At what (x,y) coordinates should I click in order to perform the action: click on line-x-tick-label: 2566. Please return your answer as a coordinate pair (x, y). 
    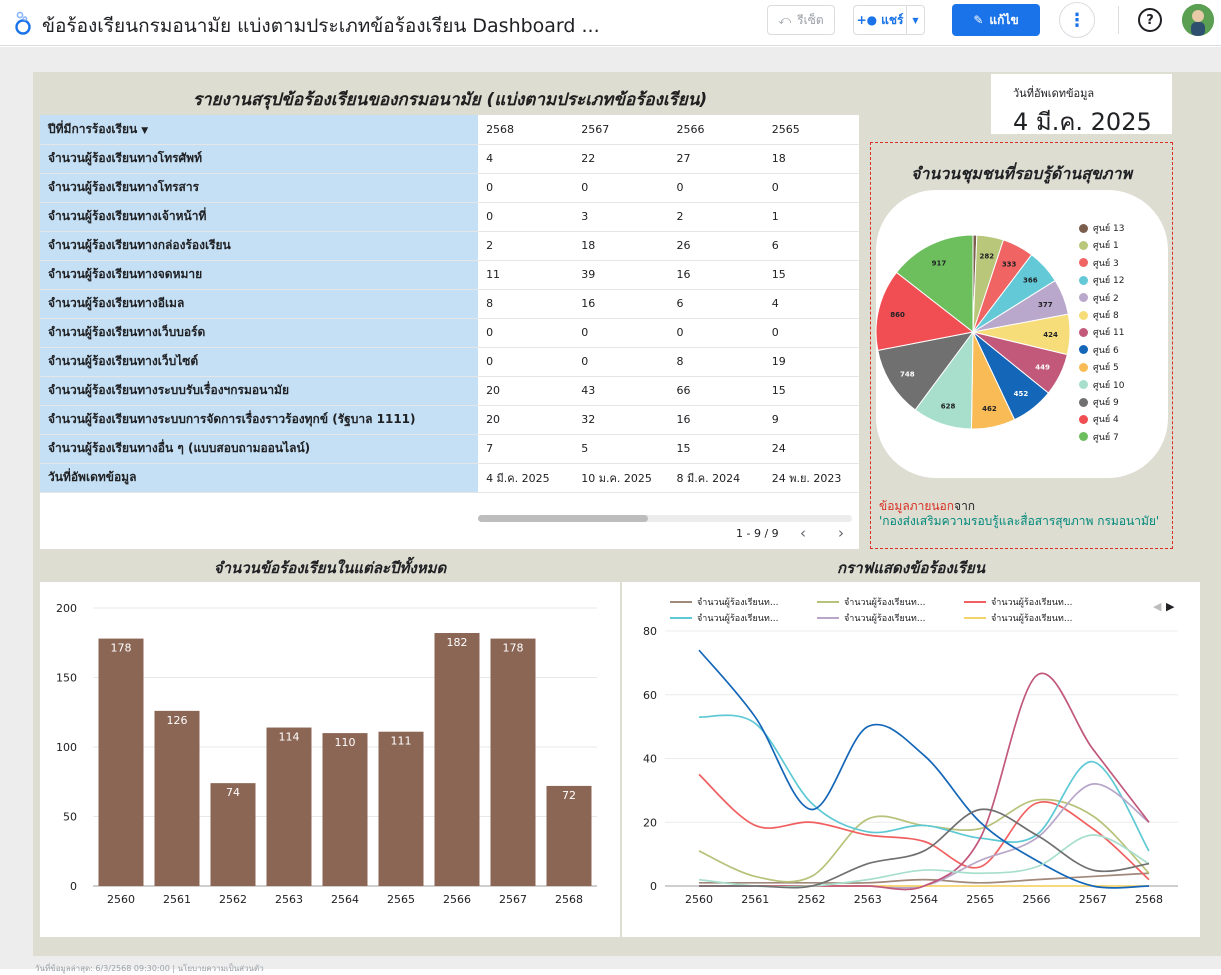
    Looking at the image, I should click on (1037, 899).